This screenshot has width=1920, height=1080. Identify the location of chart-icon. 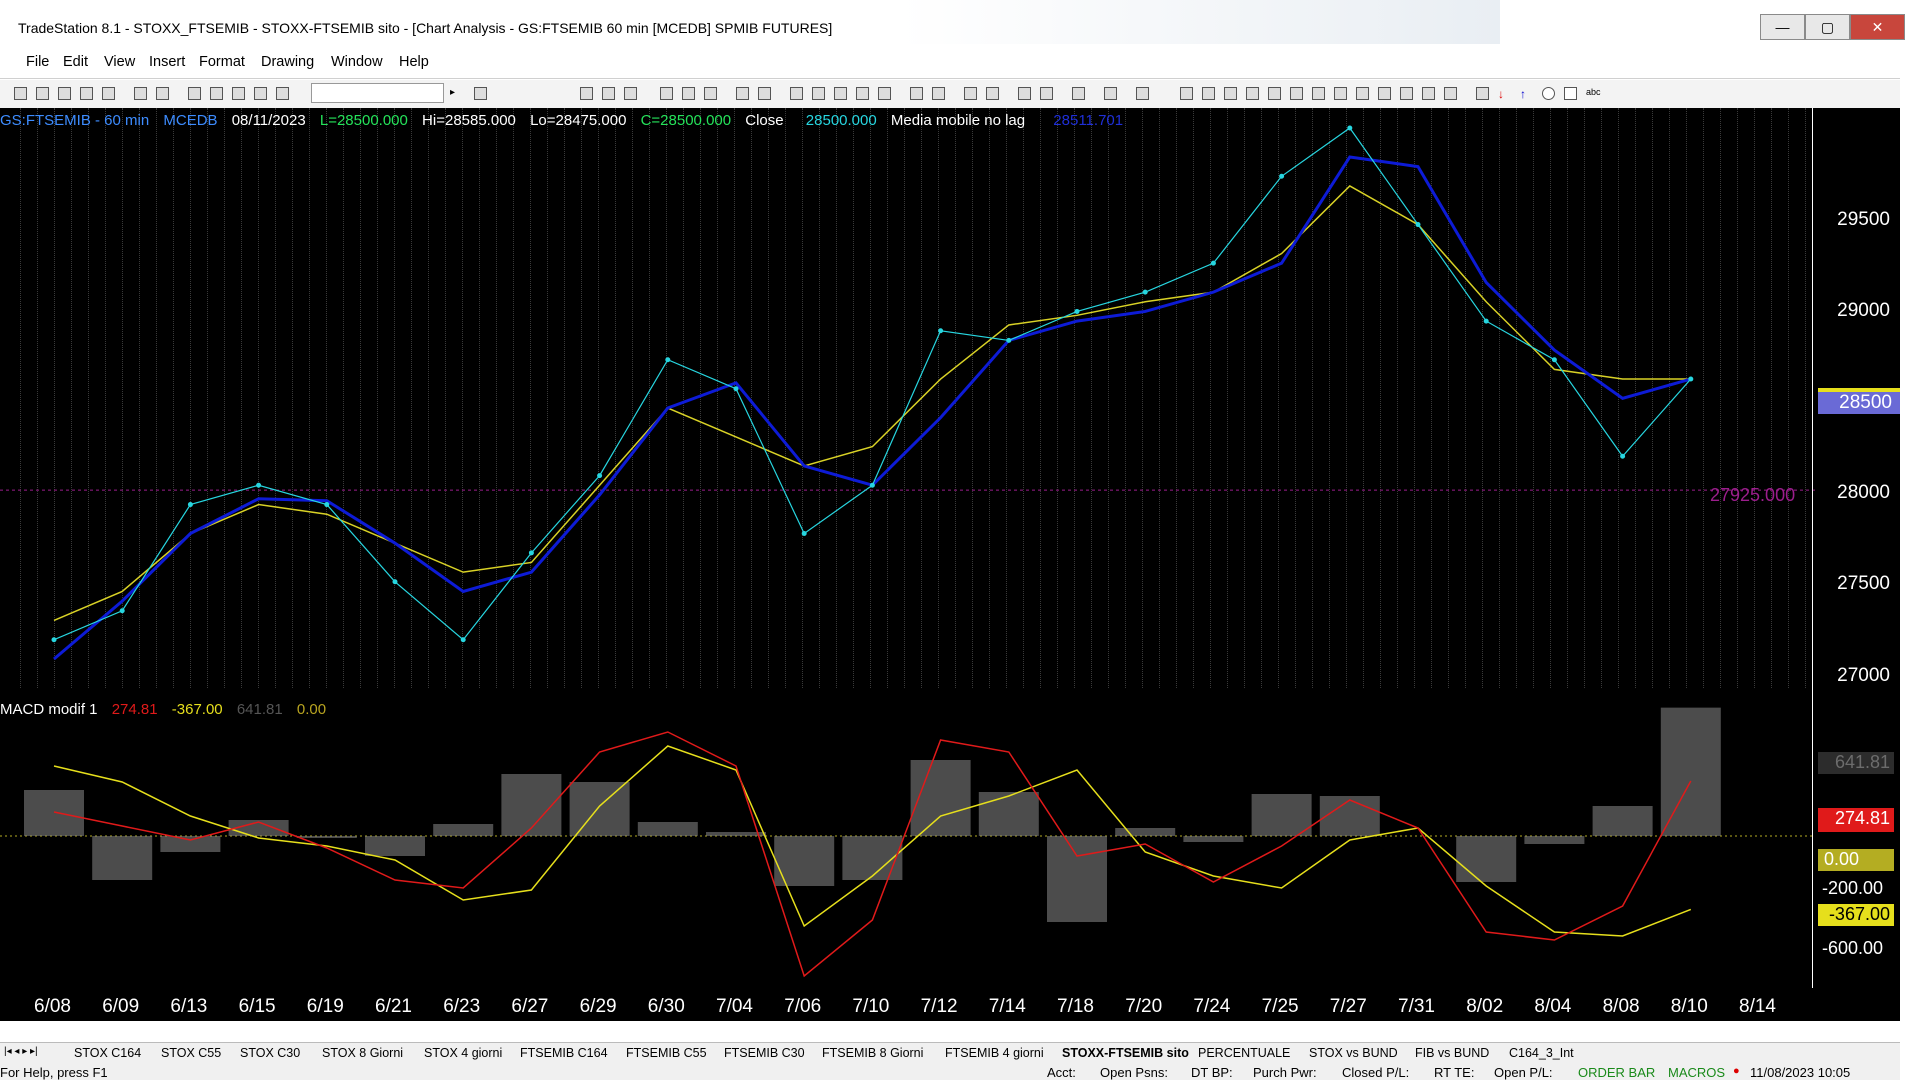
(666, 93).